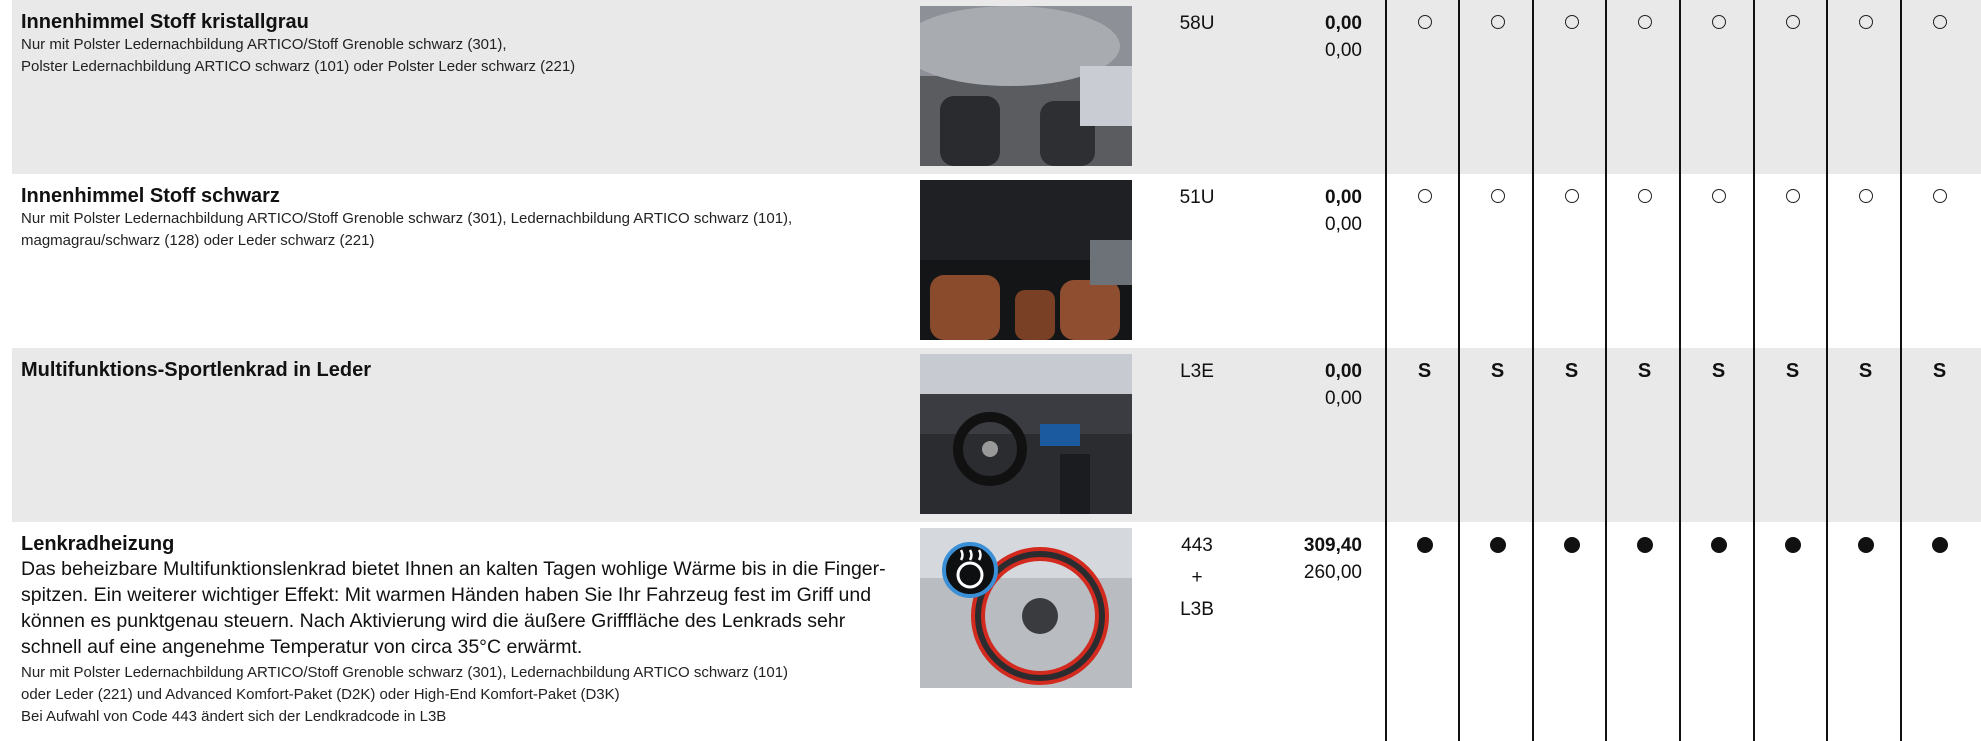 Image resolution: width=1981 pixels, height=741 pixels. What do you see at coordinates (98, 544) in the screenshot?
I see `item-title: Lenkradheizung` at bounding box center [98, 544].